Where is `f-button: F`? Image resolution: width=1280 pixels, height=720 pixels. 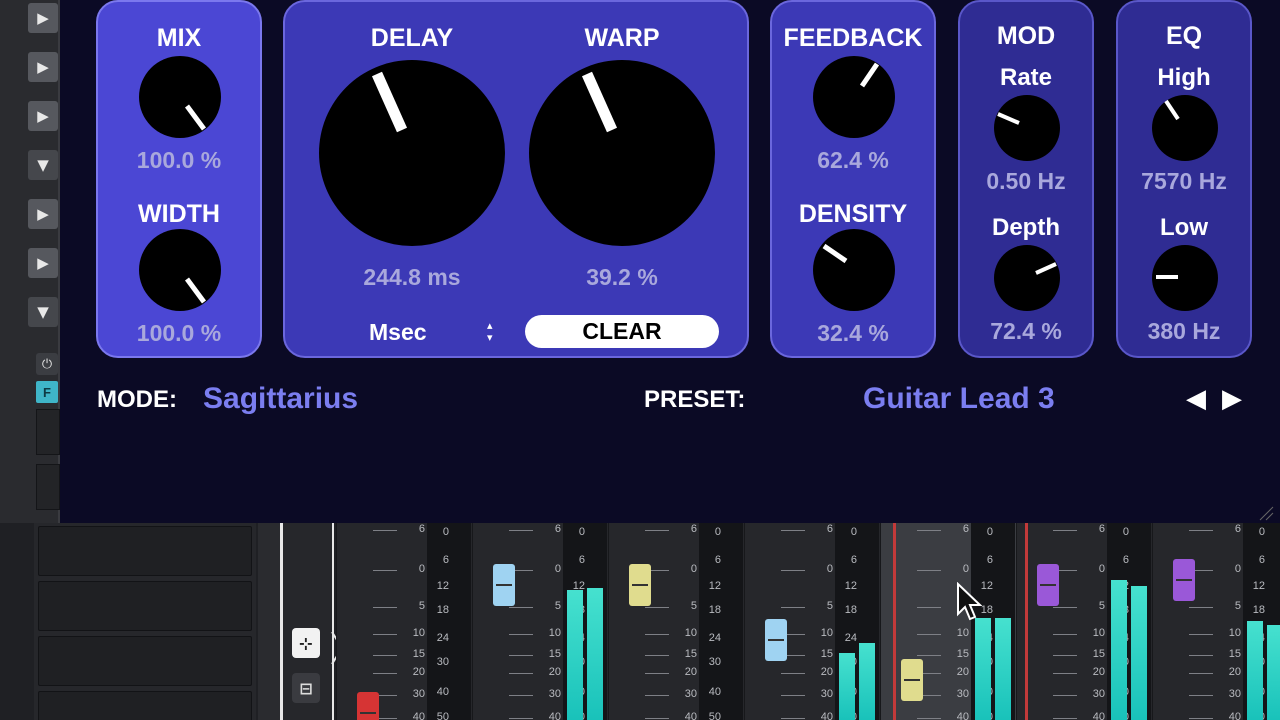 f-button: F is located at coordinates (47, 392).